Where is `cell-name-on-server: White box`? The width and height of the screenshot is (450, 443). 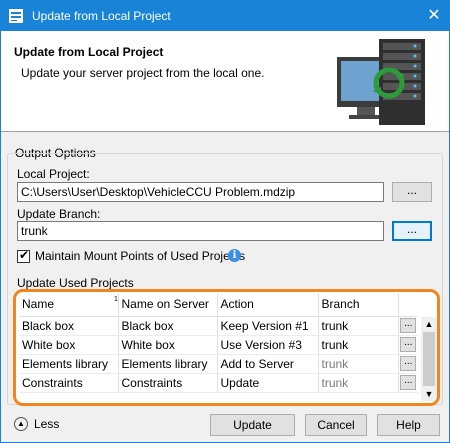 cell-name-on-server: White box is located at coordinates (168, 345).